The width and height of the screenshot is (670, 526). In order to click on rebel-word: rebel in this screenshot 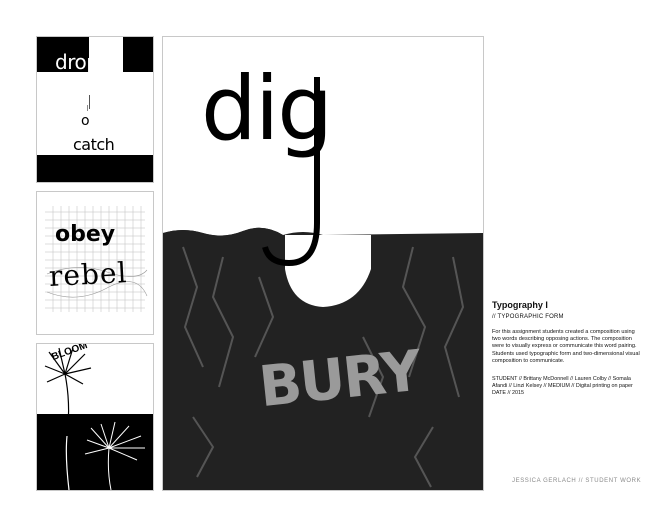, I will do `click(88, 274)`.